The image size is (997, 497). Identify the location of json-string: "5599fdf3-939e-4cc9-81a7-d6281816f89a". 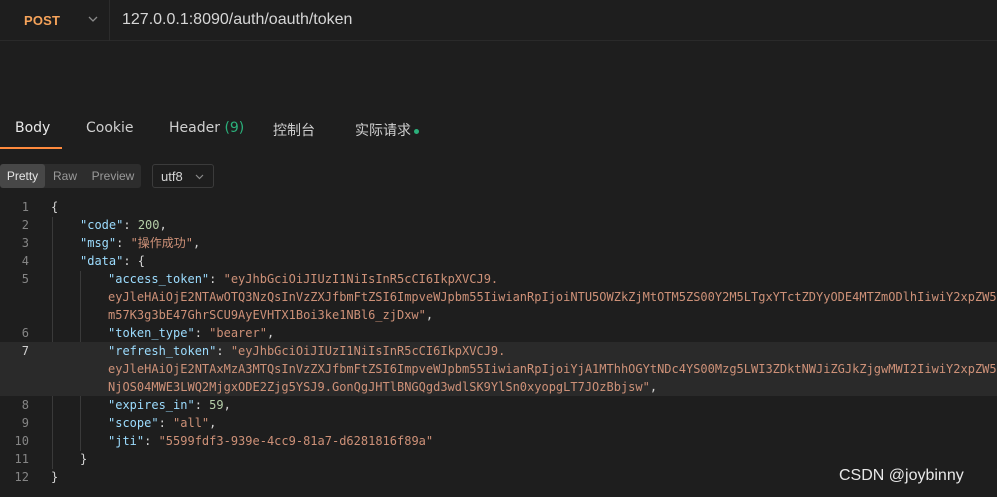
(296, 441).